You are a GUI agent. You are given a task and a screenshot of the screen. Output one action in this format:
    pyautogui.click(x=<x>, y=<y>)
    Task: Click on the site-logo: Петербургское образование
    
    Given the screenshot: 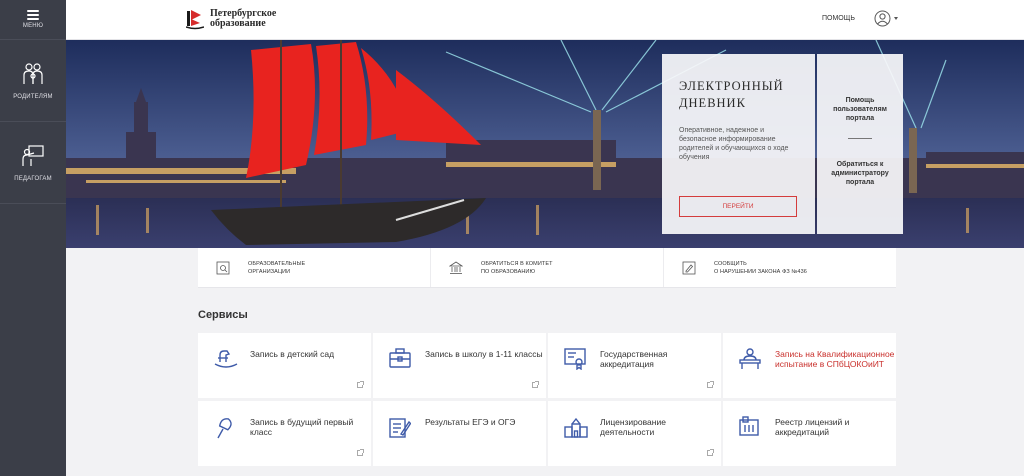 What is the action you would take?
    pyautogui.click(x=231, y=19)
    